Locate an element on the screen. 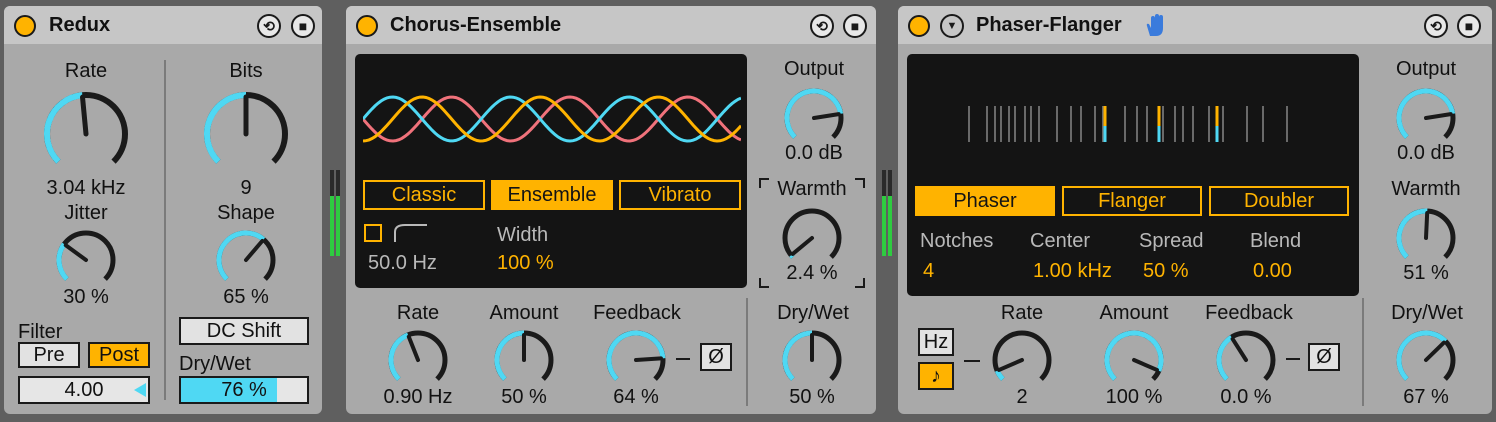  phaser-mode-flanger: Flanger is located at coordinates (1132, 201).